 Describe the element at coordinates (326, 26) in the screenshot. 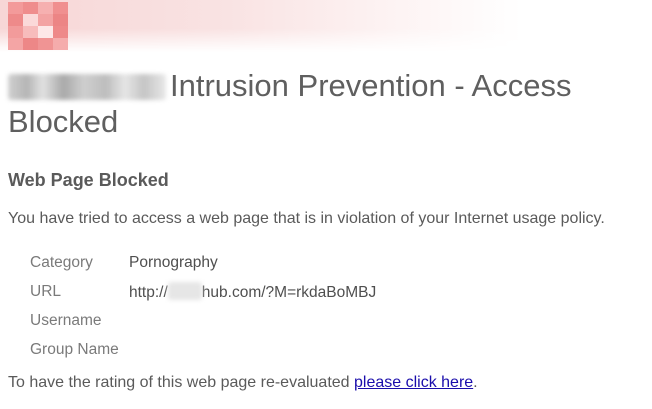

I see `header-band` at that location.